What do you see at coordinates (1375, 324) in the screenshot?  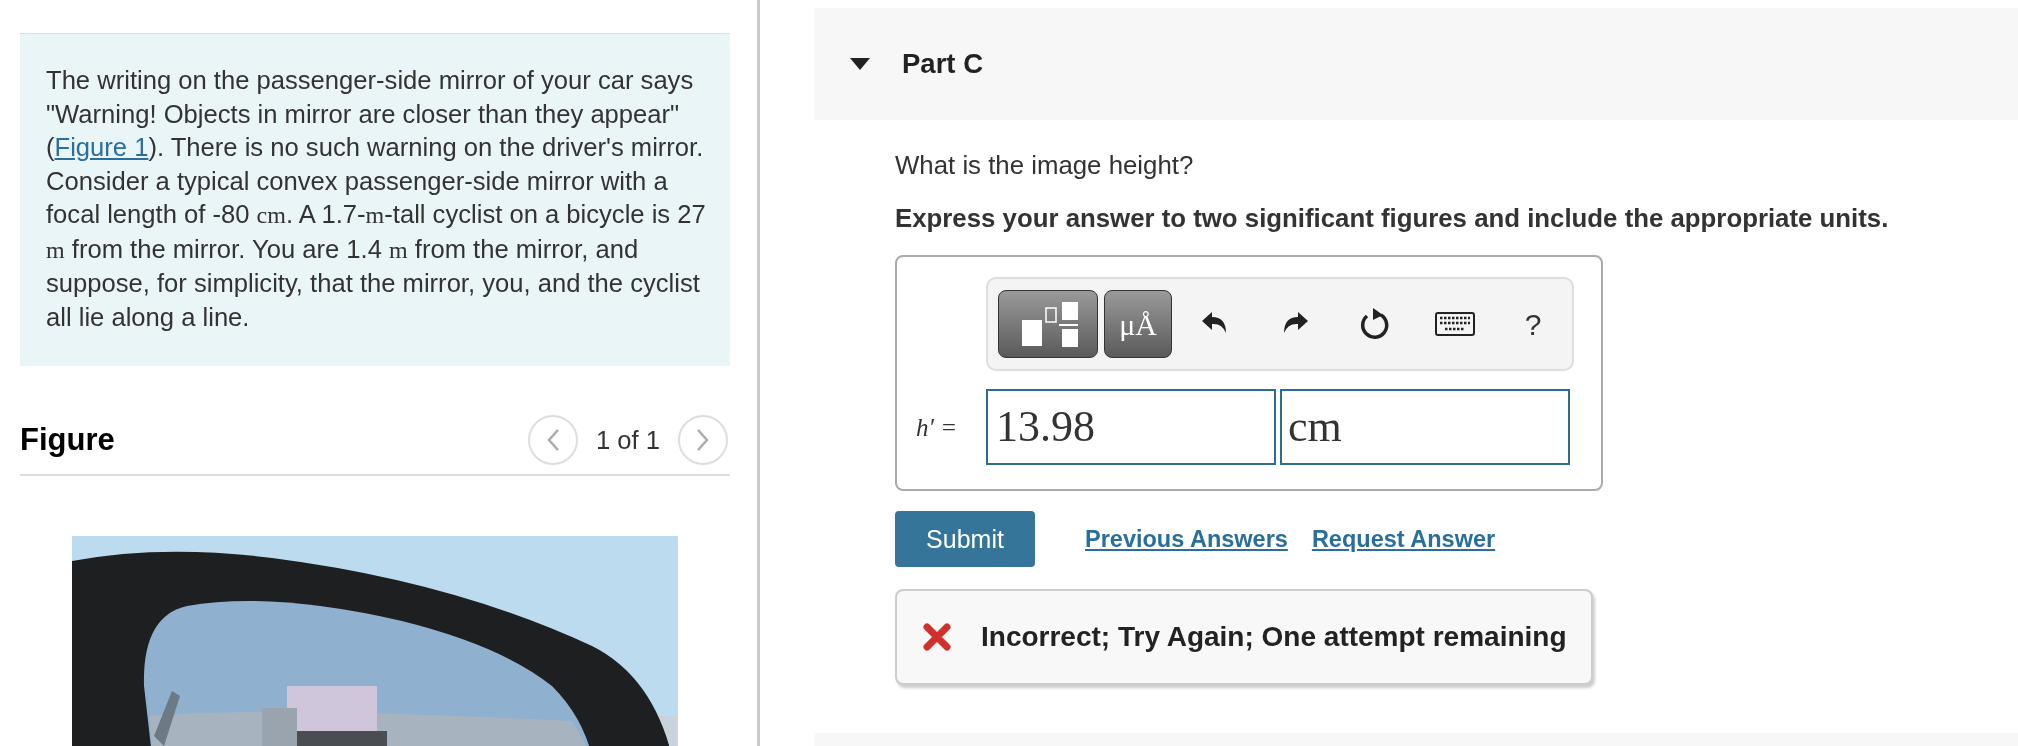 I see `reset-icon` at bounding box center [1375, 324].